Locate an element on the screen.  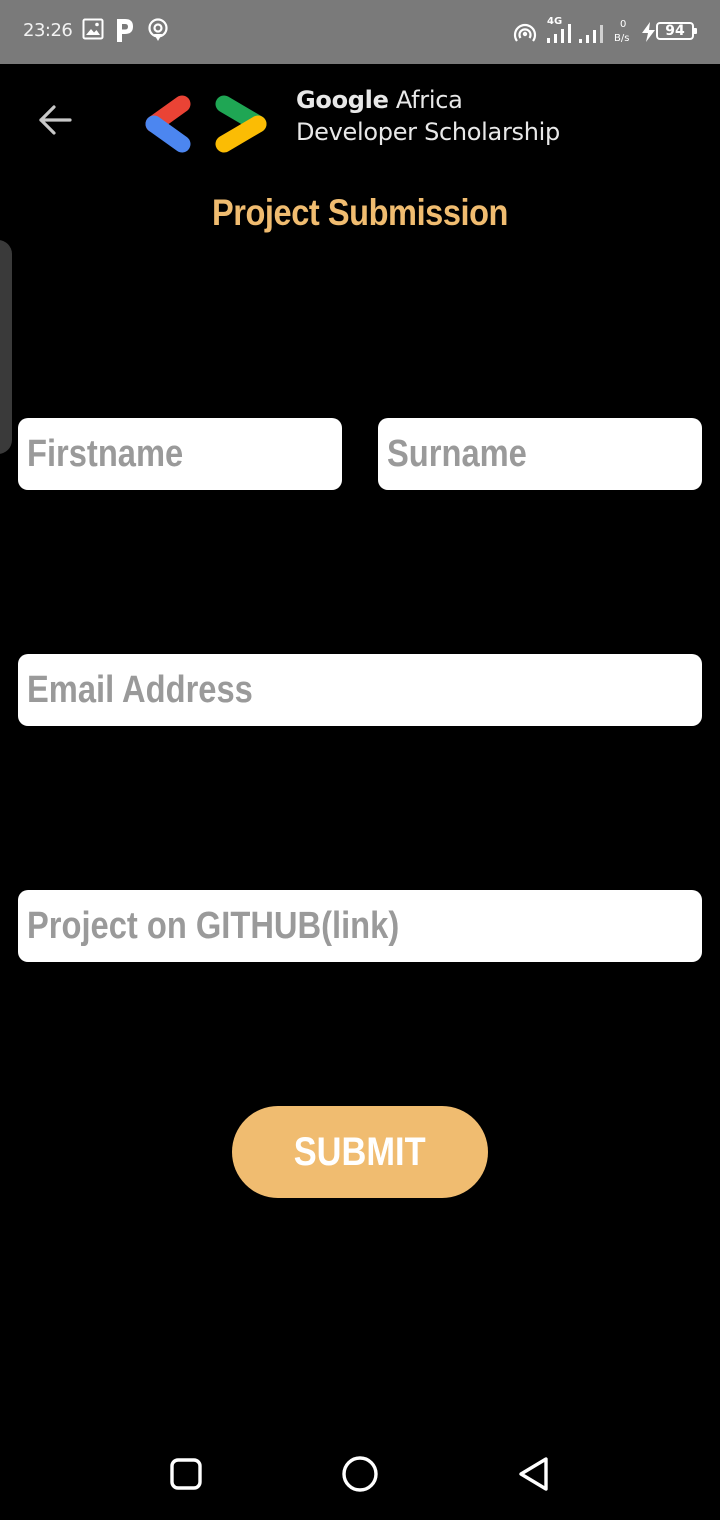
email-field is located at coordinates (360, 690).